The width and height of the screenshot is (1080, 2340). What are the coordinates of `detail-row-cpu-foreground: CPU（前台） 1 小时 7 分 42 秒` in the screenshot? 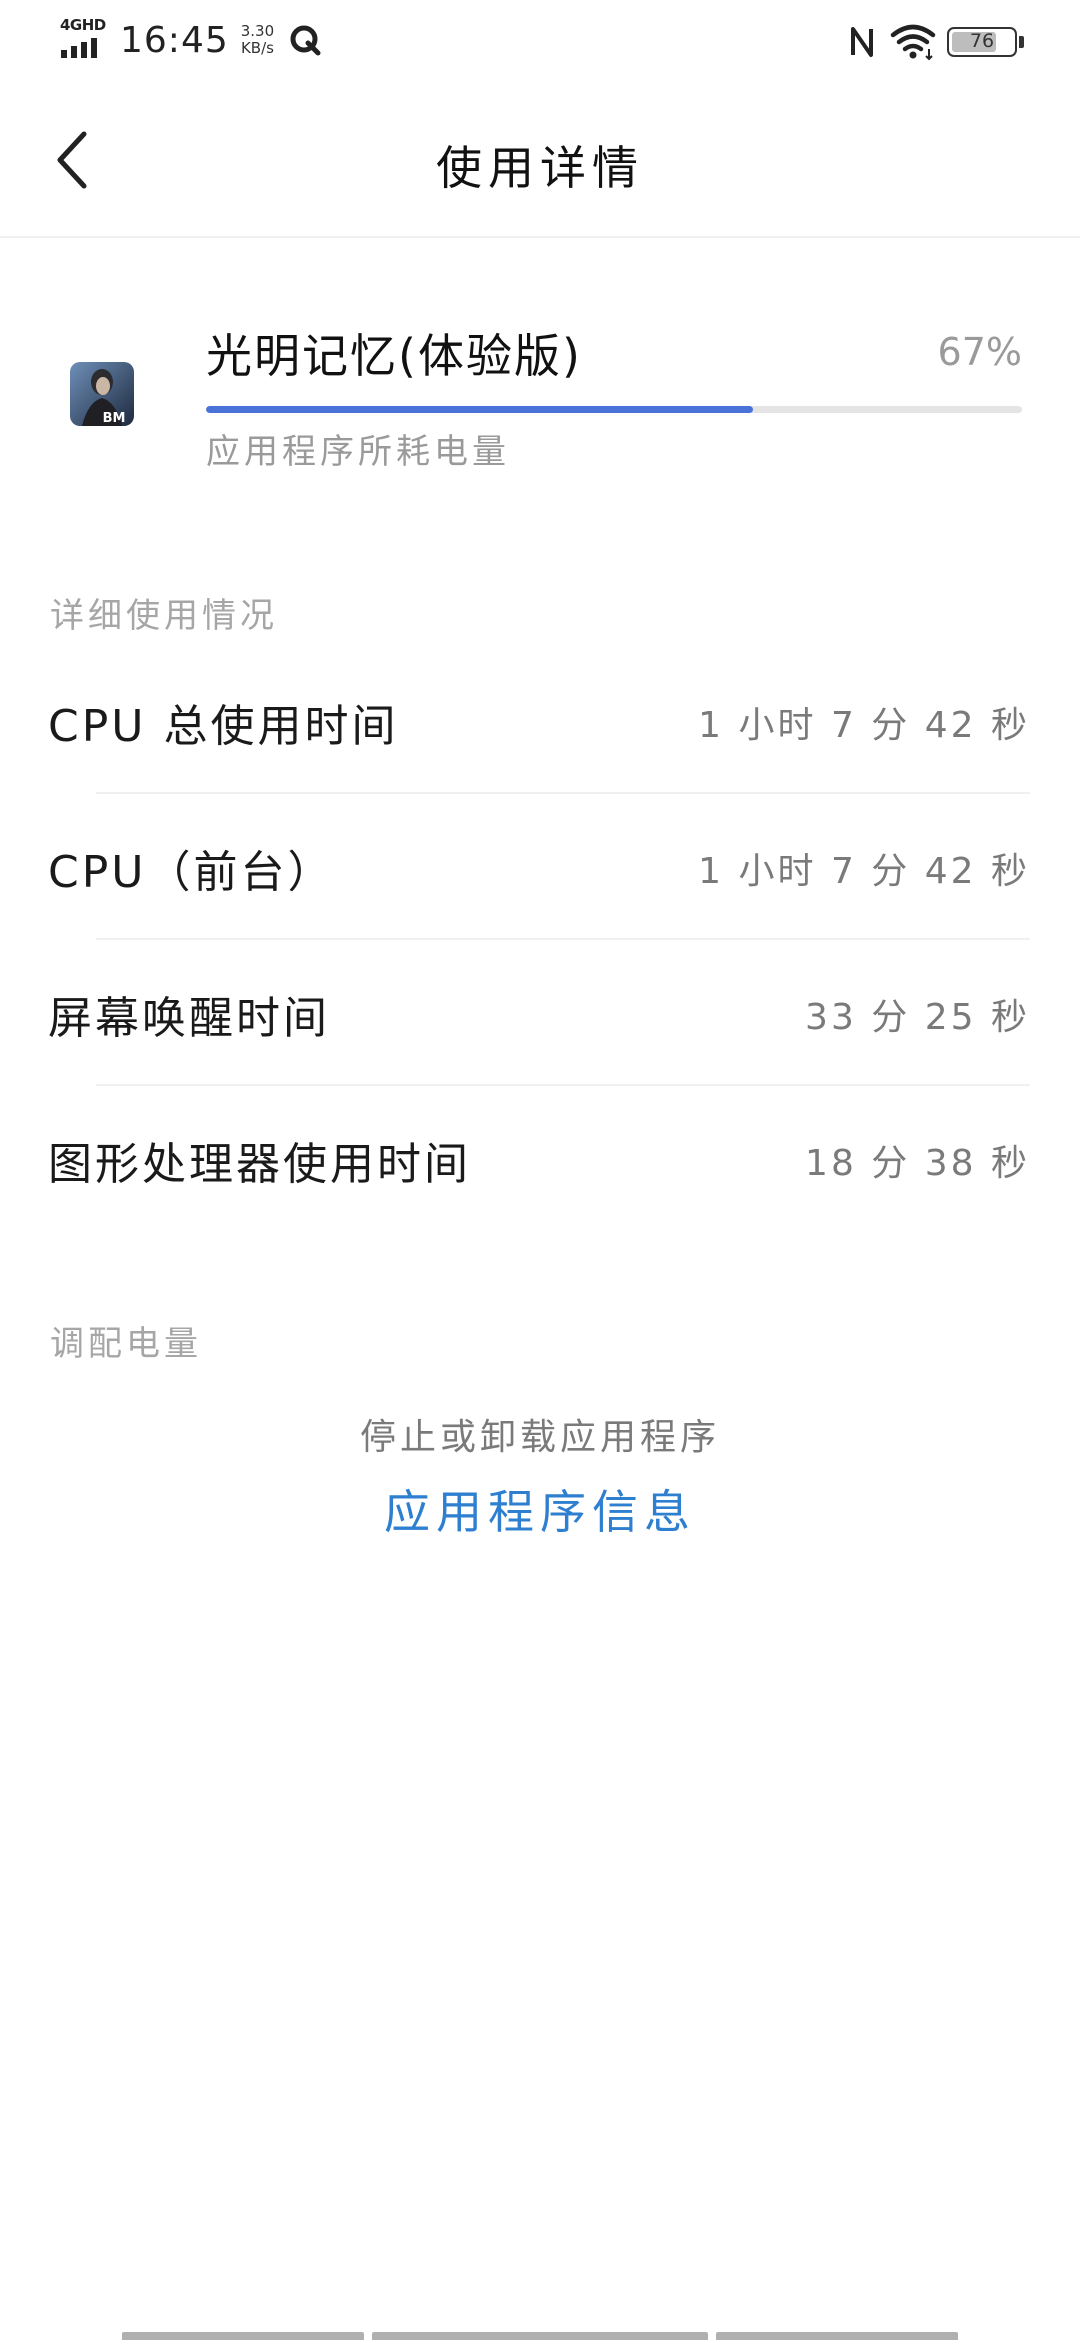 It's located at (540, 867).